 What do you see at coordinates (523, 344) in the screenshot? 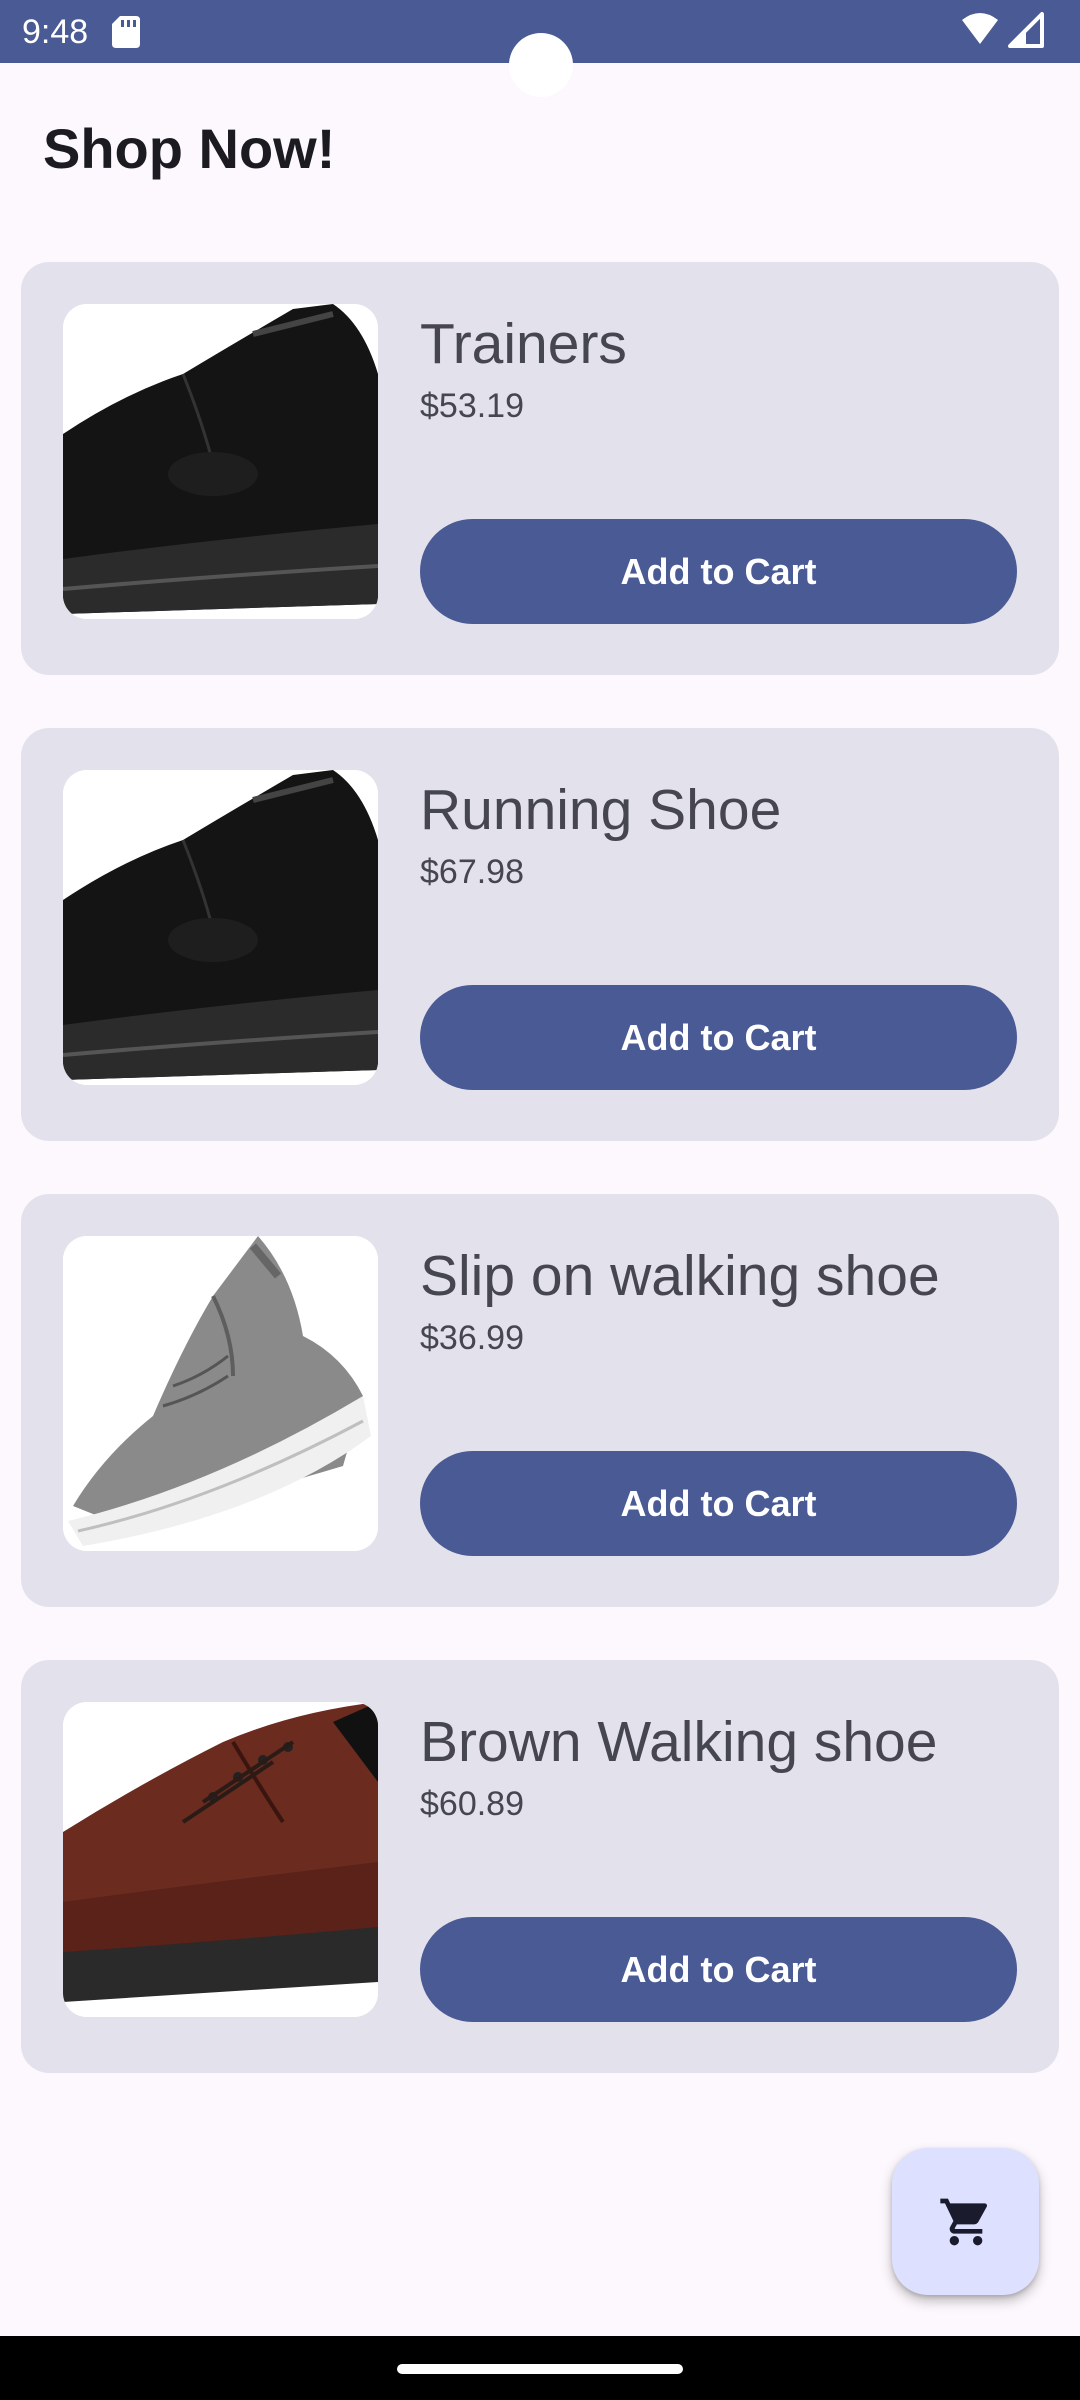
I see `product-name: Trainers` at bounding box center [523, 344].